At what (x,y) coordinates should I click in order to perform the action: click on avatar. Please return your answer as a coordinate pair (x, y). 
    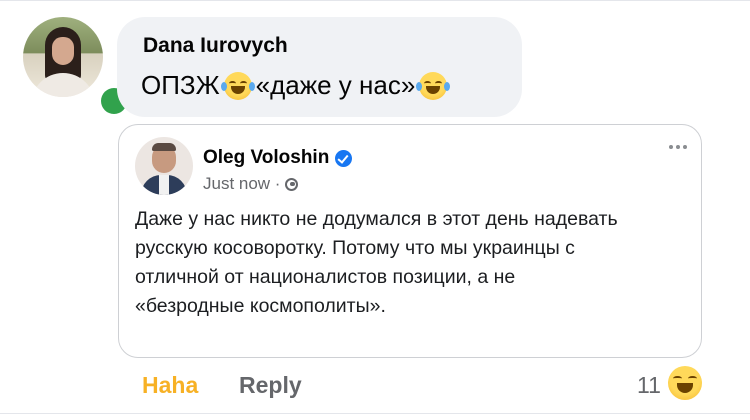
    Looking at the image, I should click on (63, 57).